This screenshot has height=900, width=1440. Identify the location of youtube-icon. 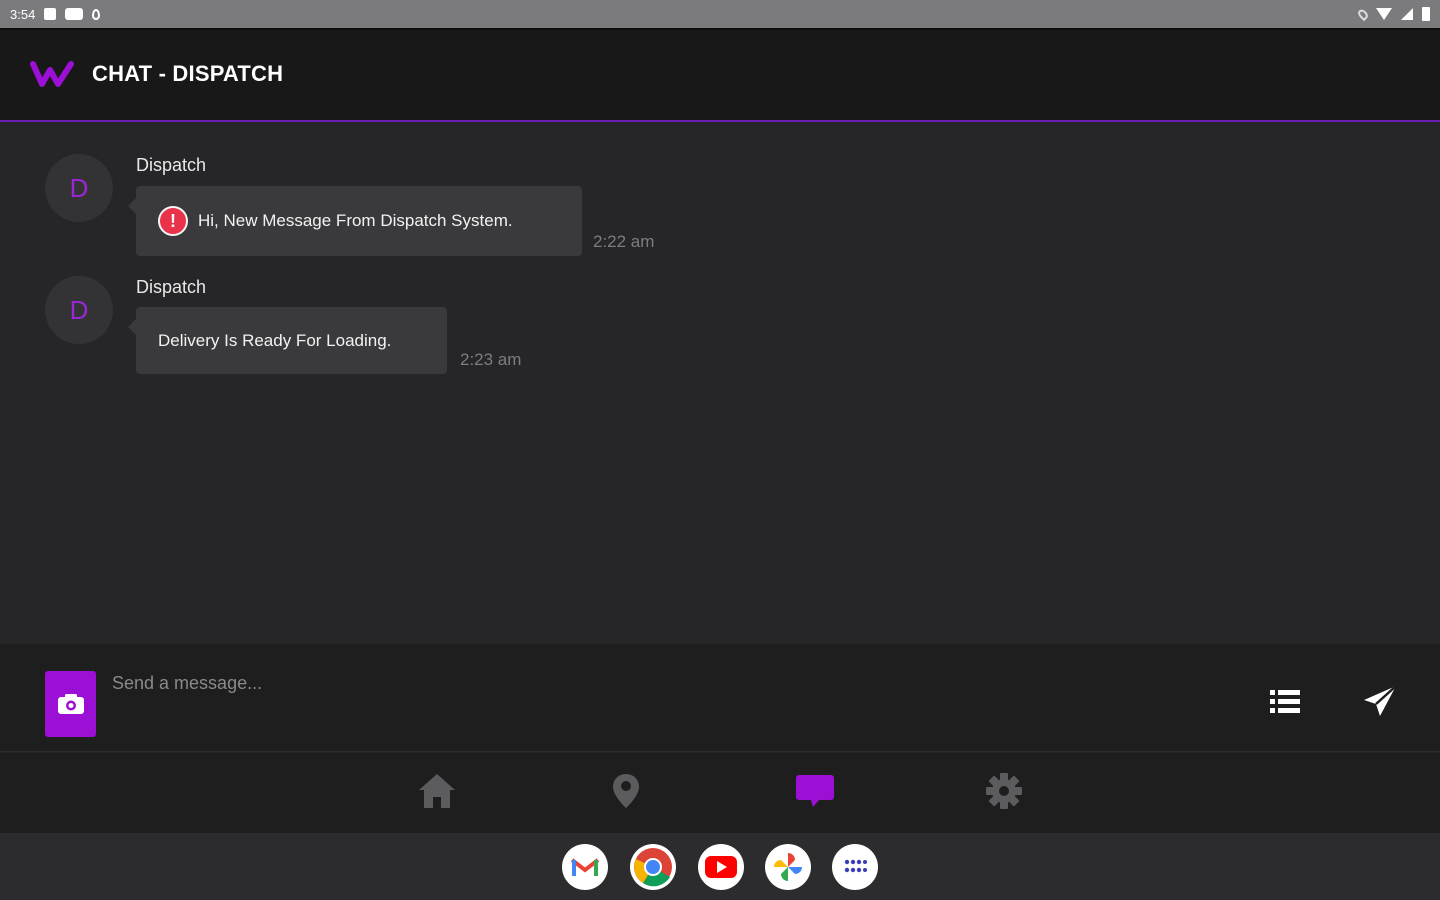
(721, 867).